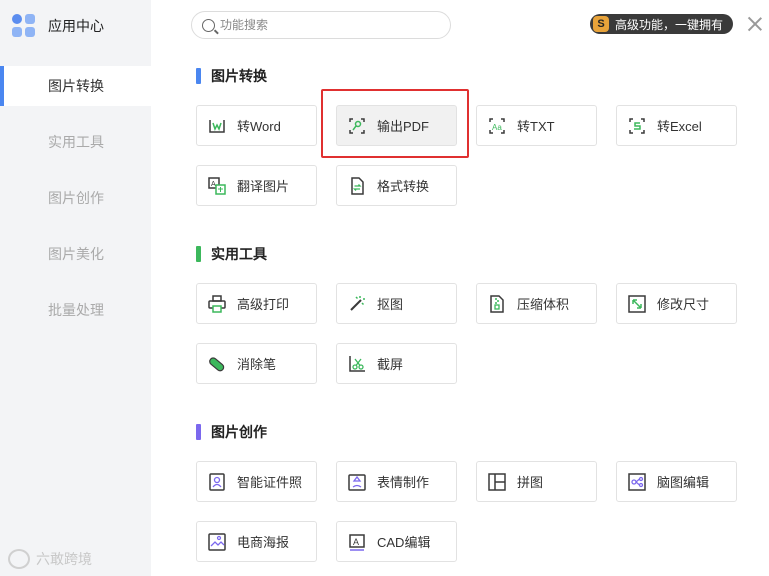  I want to click on sidebar-nav: 图片转换 实用工具 图片创作 图片美化 批量处理, so click(75, 206).